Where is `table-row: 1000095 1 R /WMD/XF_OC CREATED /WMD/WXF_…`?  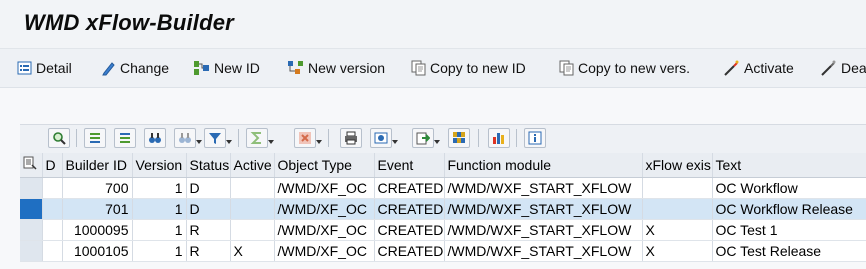
table-row: 1000095 1 R /WMD/XF_OC CREATED /WMD/WXF_… is located at coordinates (443, 230).